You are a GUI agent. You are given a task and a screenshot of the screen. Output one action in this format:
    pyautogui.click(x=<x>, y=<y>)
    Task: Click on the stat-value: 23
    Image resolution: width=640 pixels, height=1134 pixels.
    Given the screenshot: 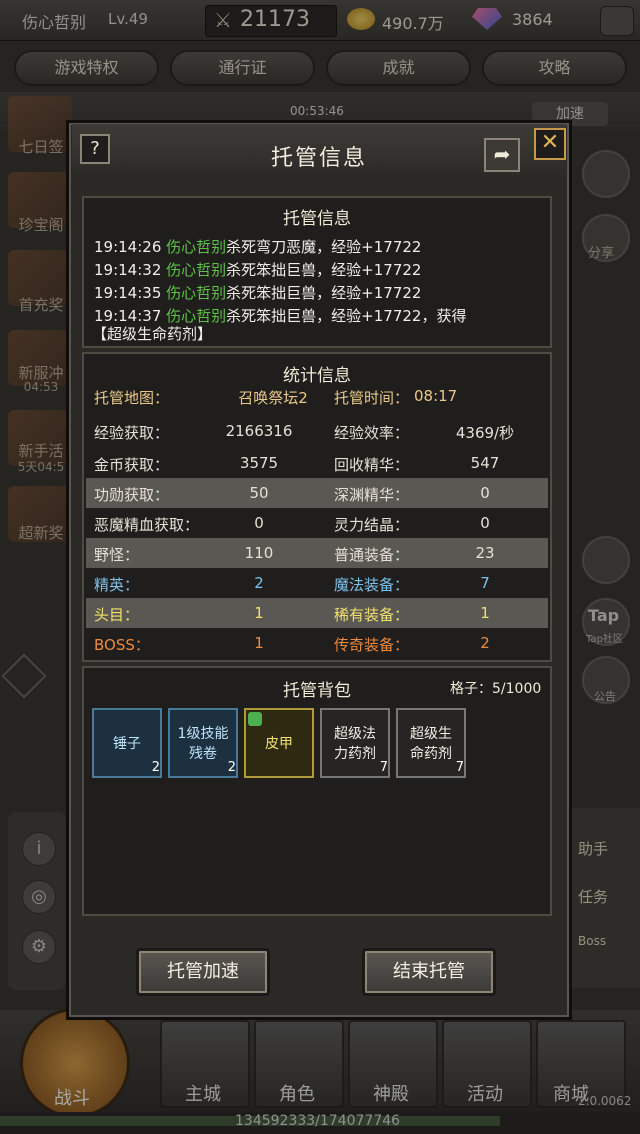 What is the action you would take?
    pyautogui.click(x=485, y=553)
    